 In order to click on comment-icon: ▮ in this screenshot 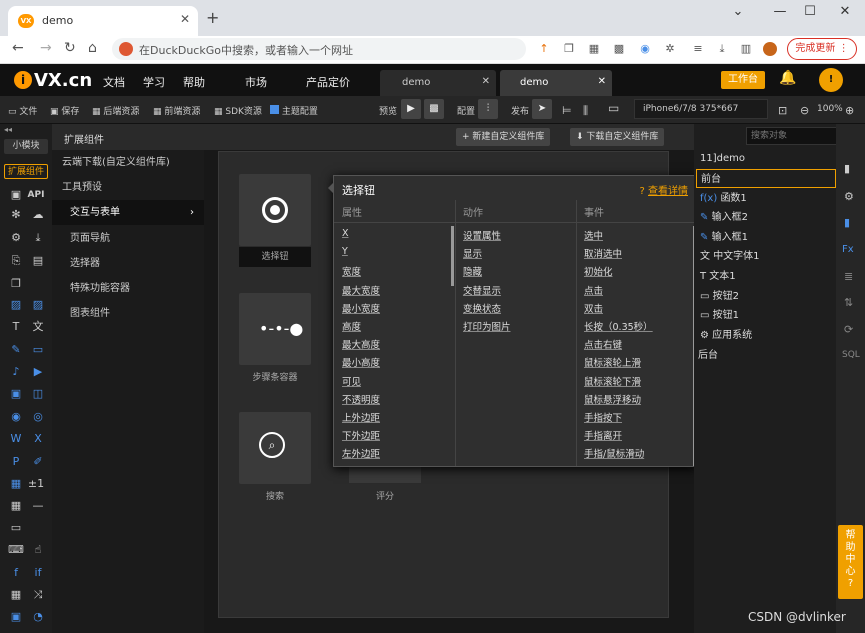, I will do `click(847, 168)`.